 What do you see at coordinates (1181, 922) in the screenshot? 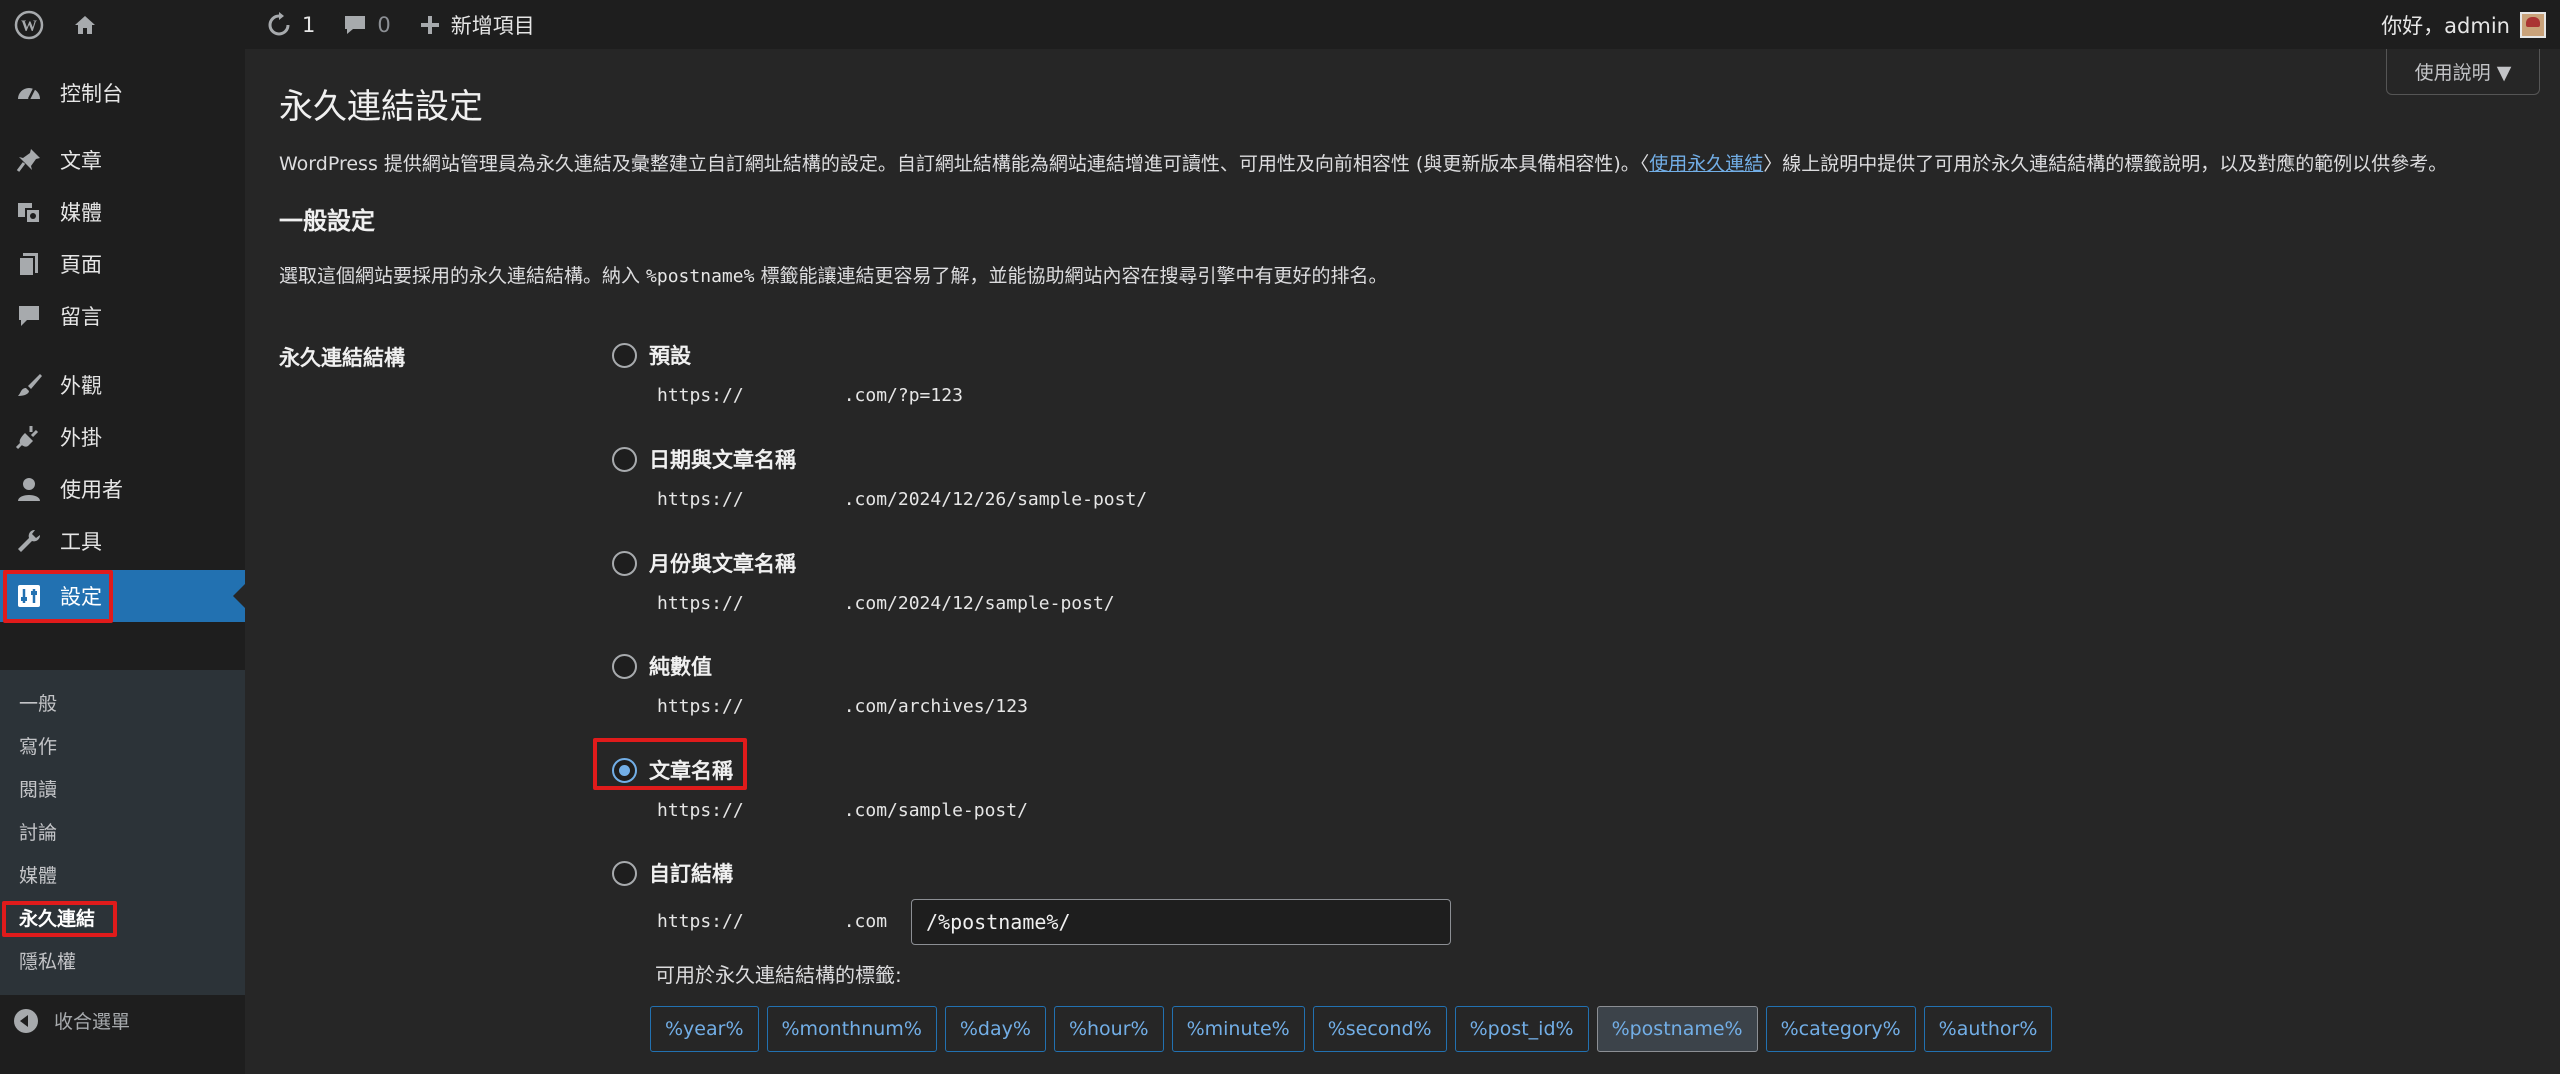
I see `custom-structure-input: /%postname%/` at bounding box center [1181, 922].